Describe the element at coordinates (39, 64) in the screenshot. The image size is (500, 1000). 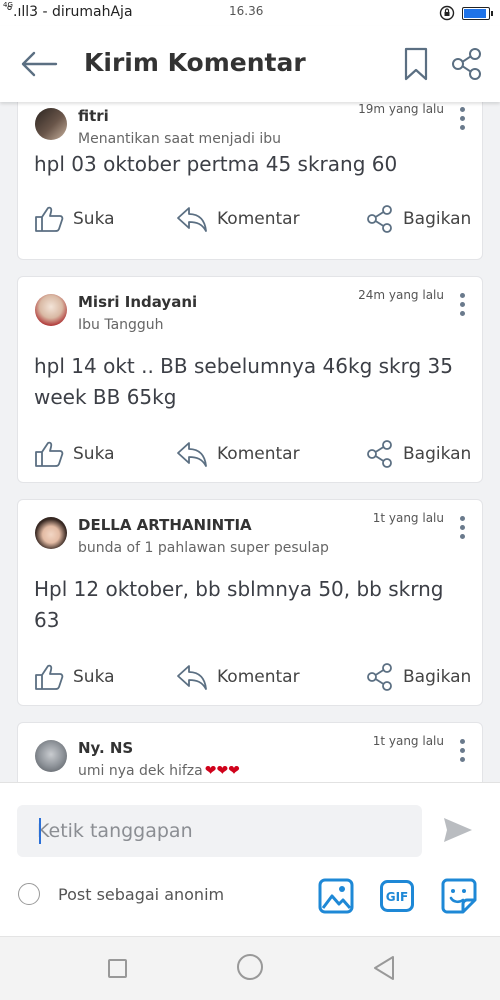
I see `back-arrow-icon` at that location.